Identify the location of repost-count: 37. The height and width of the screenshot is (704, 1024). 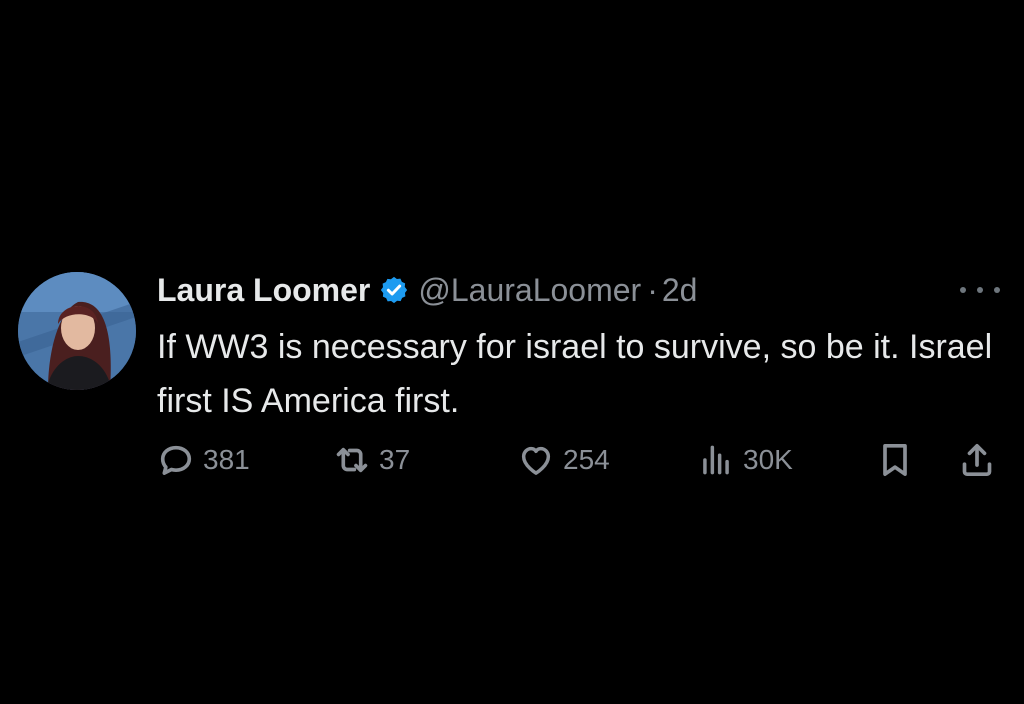
(395, 459).